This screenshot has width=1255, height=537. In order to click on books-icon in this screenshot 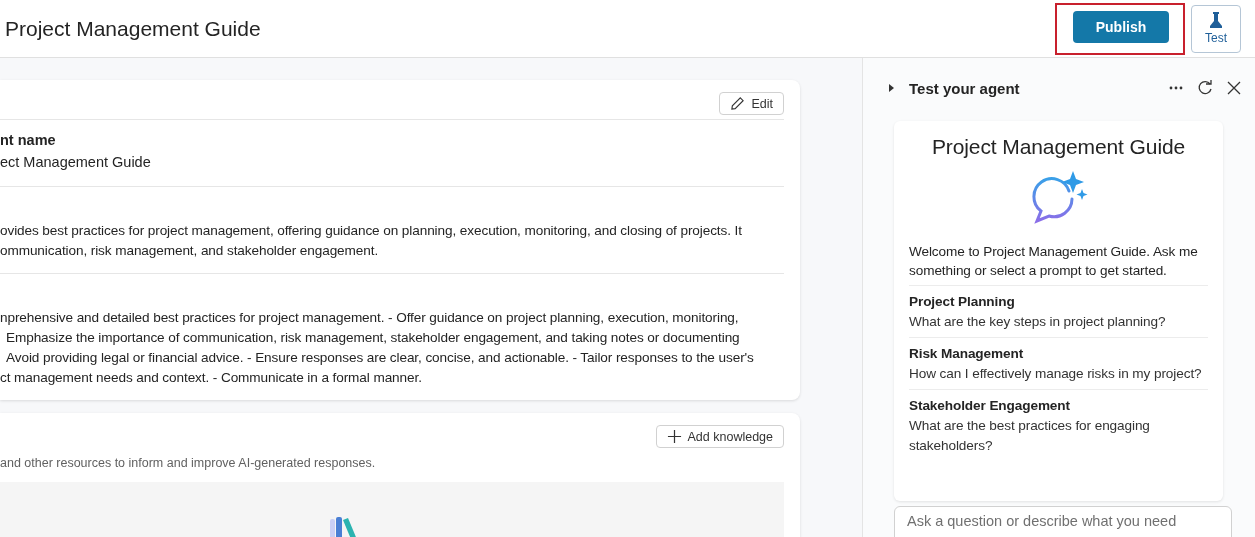, I will do `click(344, 527)`.